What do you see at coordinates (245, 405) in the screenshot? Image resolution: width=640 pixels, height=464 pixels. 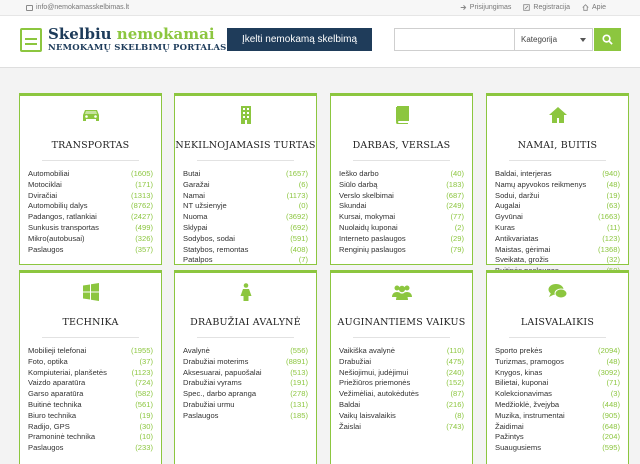 I see `list-item: Drabužiai urmu (131)` at bounding box center [245, 405].